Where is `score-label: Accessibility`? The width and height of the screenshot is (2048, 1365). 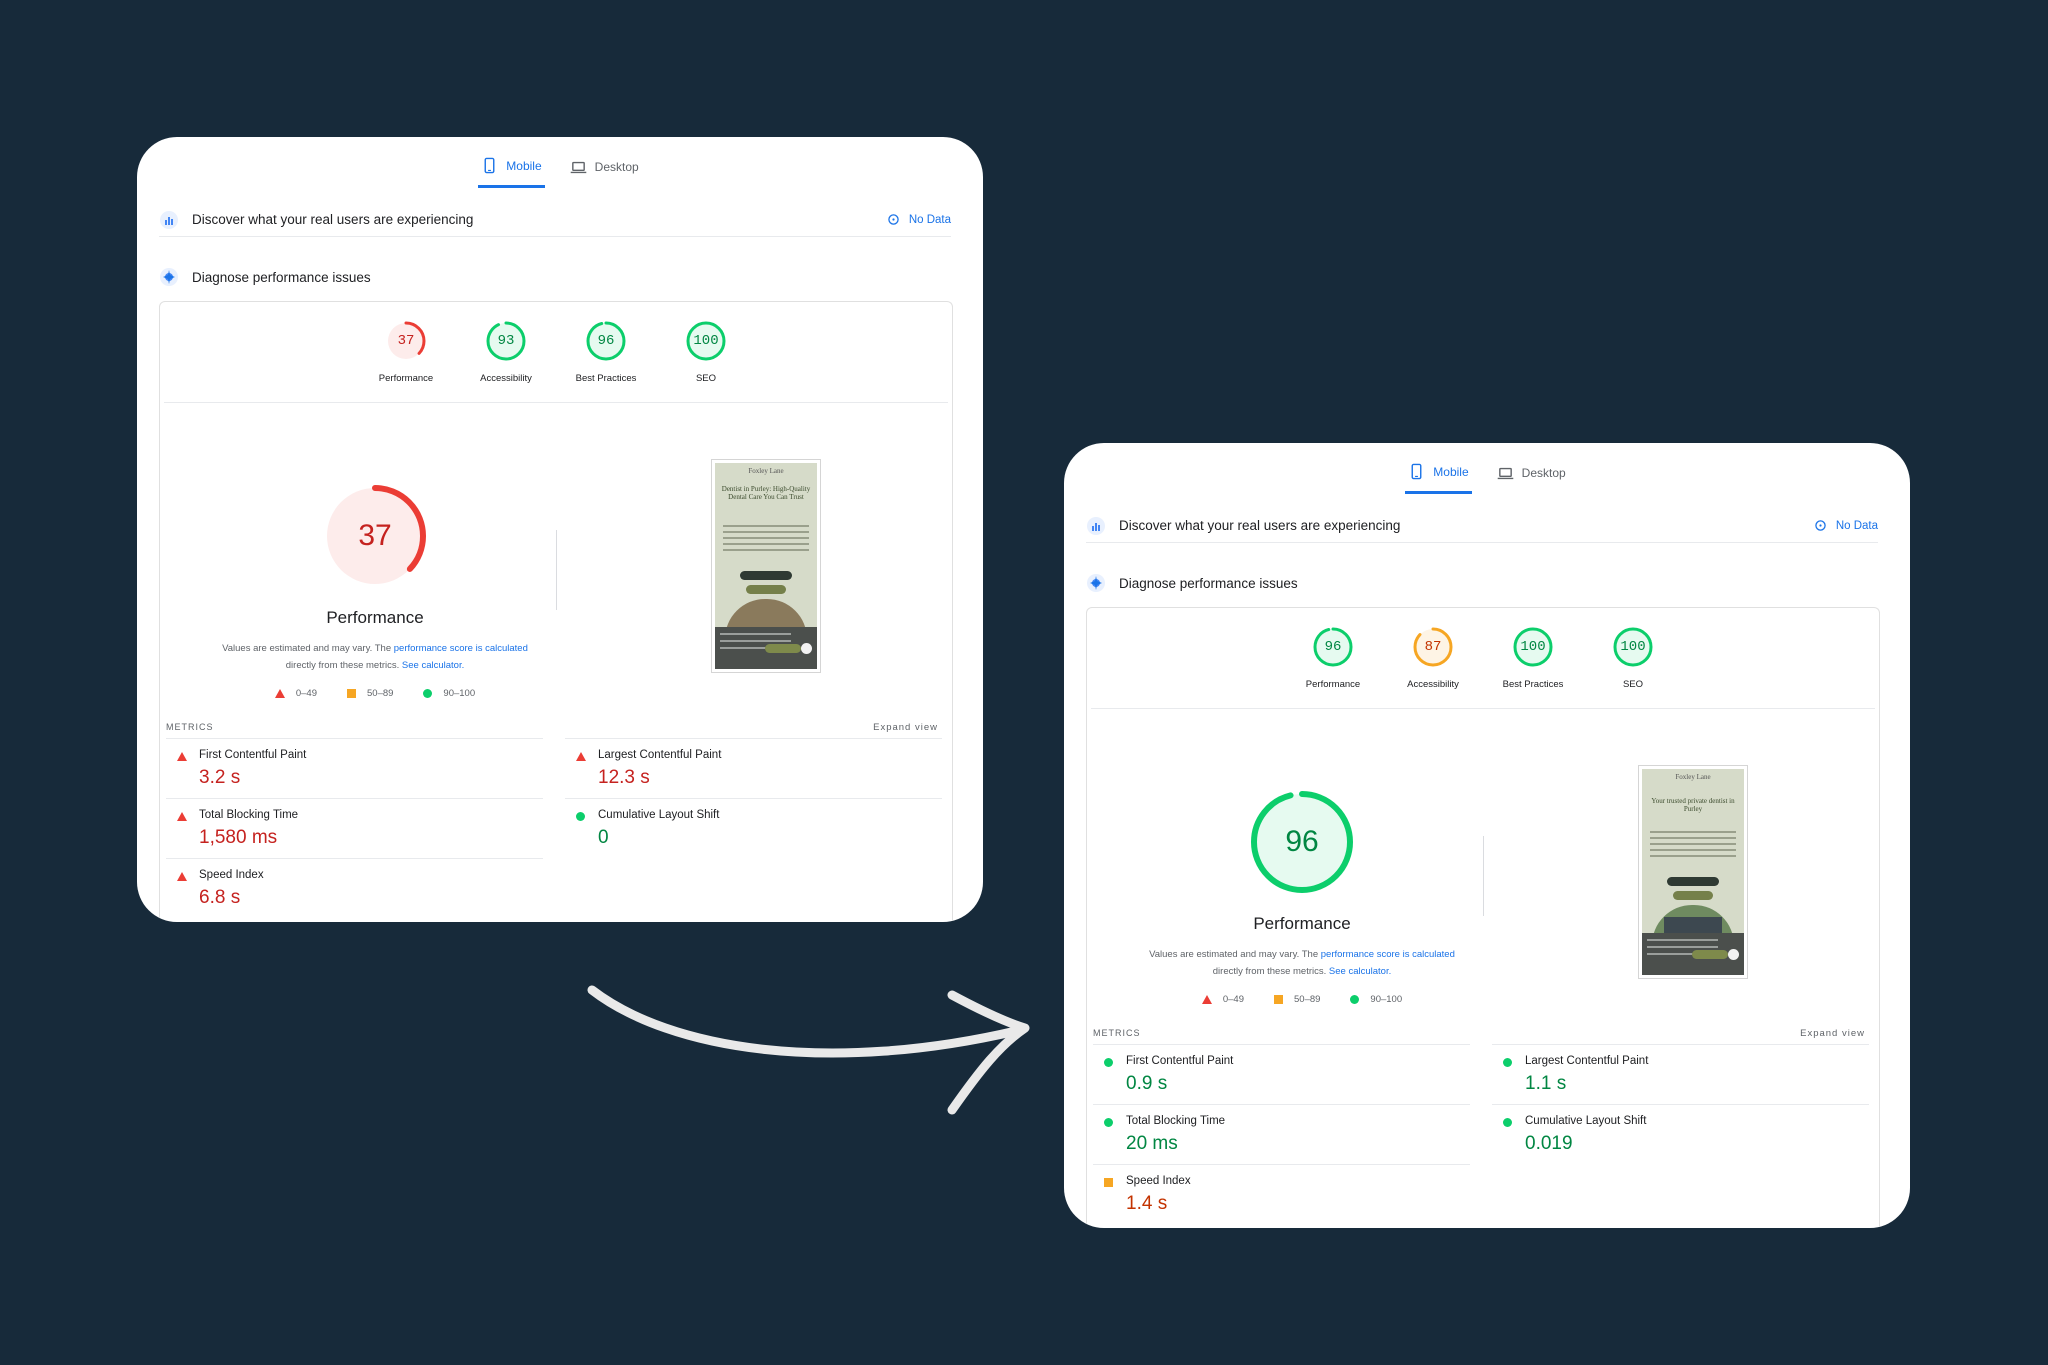 score-label: Accessibility is located at coordinates (1433, 684).